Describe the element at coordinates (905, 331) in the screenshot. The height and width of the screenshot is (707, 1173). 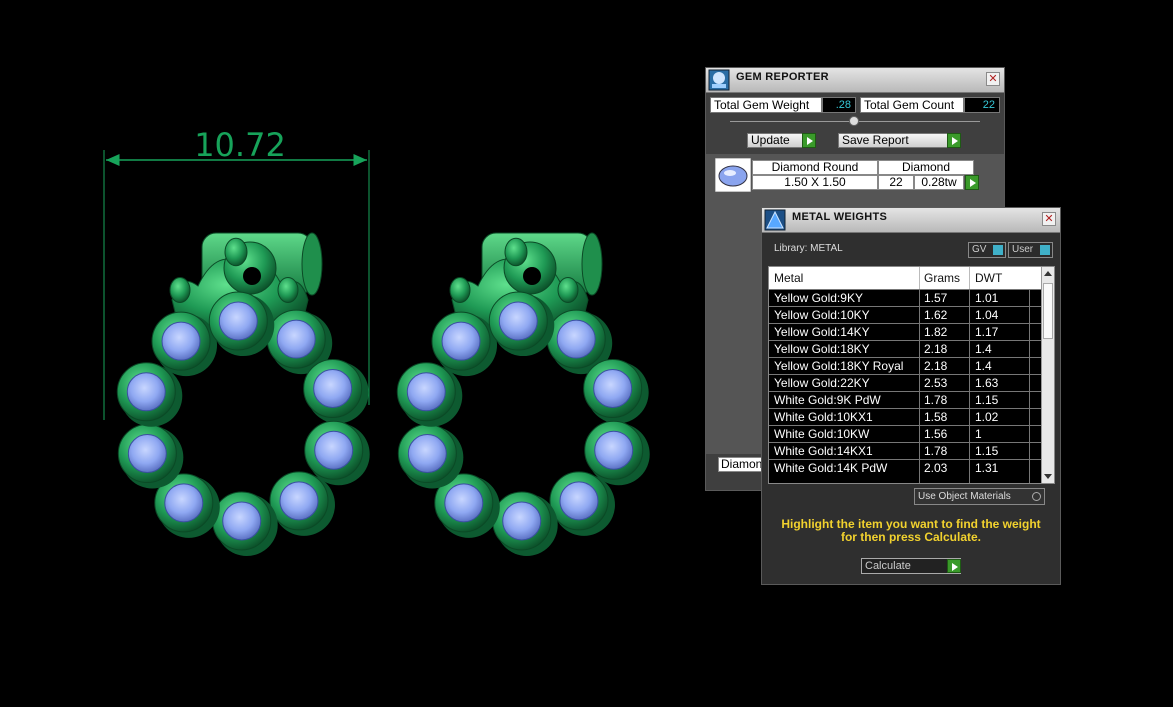
I see `table-row: Yellow Gold:14KY 1.82 1.17` at that location.